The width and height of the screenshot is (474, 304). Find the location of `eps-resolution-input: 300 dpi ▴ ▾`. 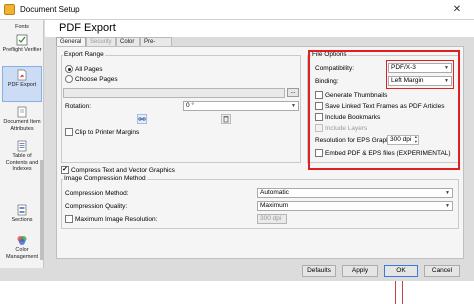

eps-resolution-input: 300 dpi ▴ ▾ is located at coordinates (403, 139).